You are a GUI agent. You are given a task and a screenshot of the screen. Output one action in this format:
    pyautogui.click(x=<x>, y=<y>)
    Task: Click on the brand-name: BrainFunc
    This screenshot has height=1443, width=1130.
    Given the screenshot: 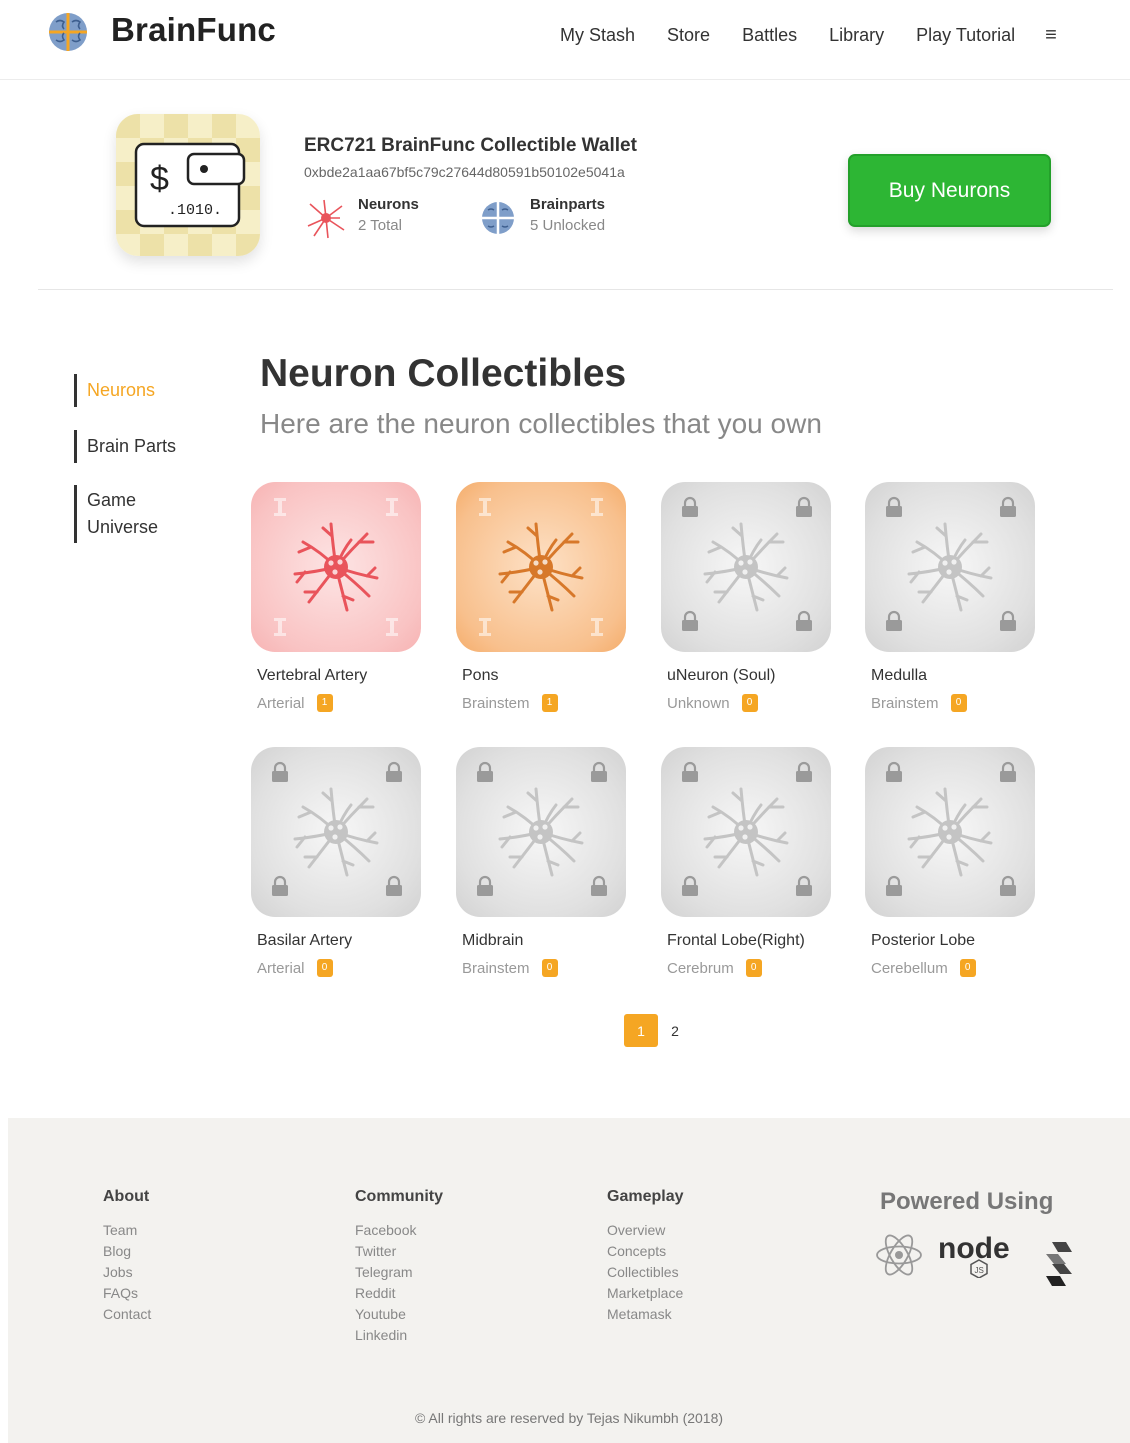 What is the action you would take?
    pyautogui.click(x=193, y=30)
    